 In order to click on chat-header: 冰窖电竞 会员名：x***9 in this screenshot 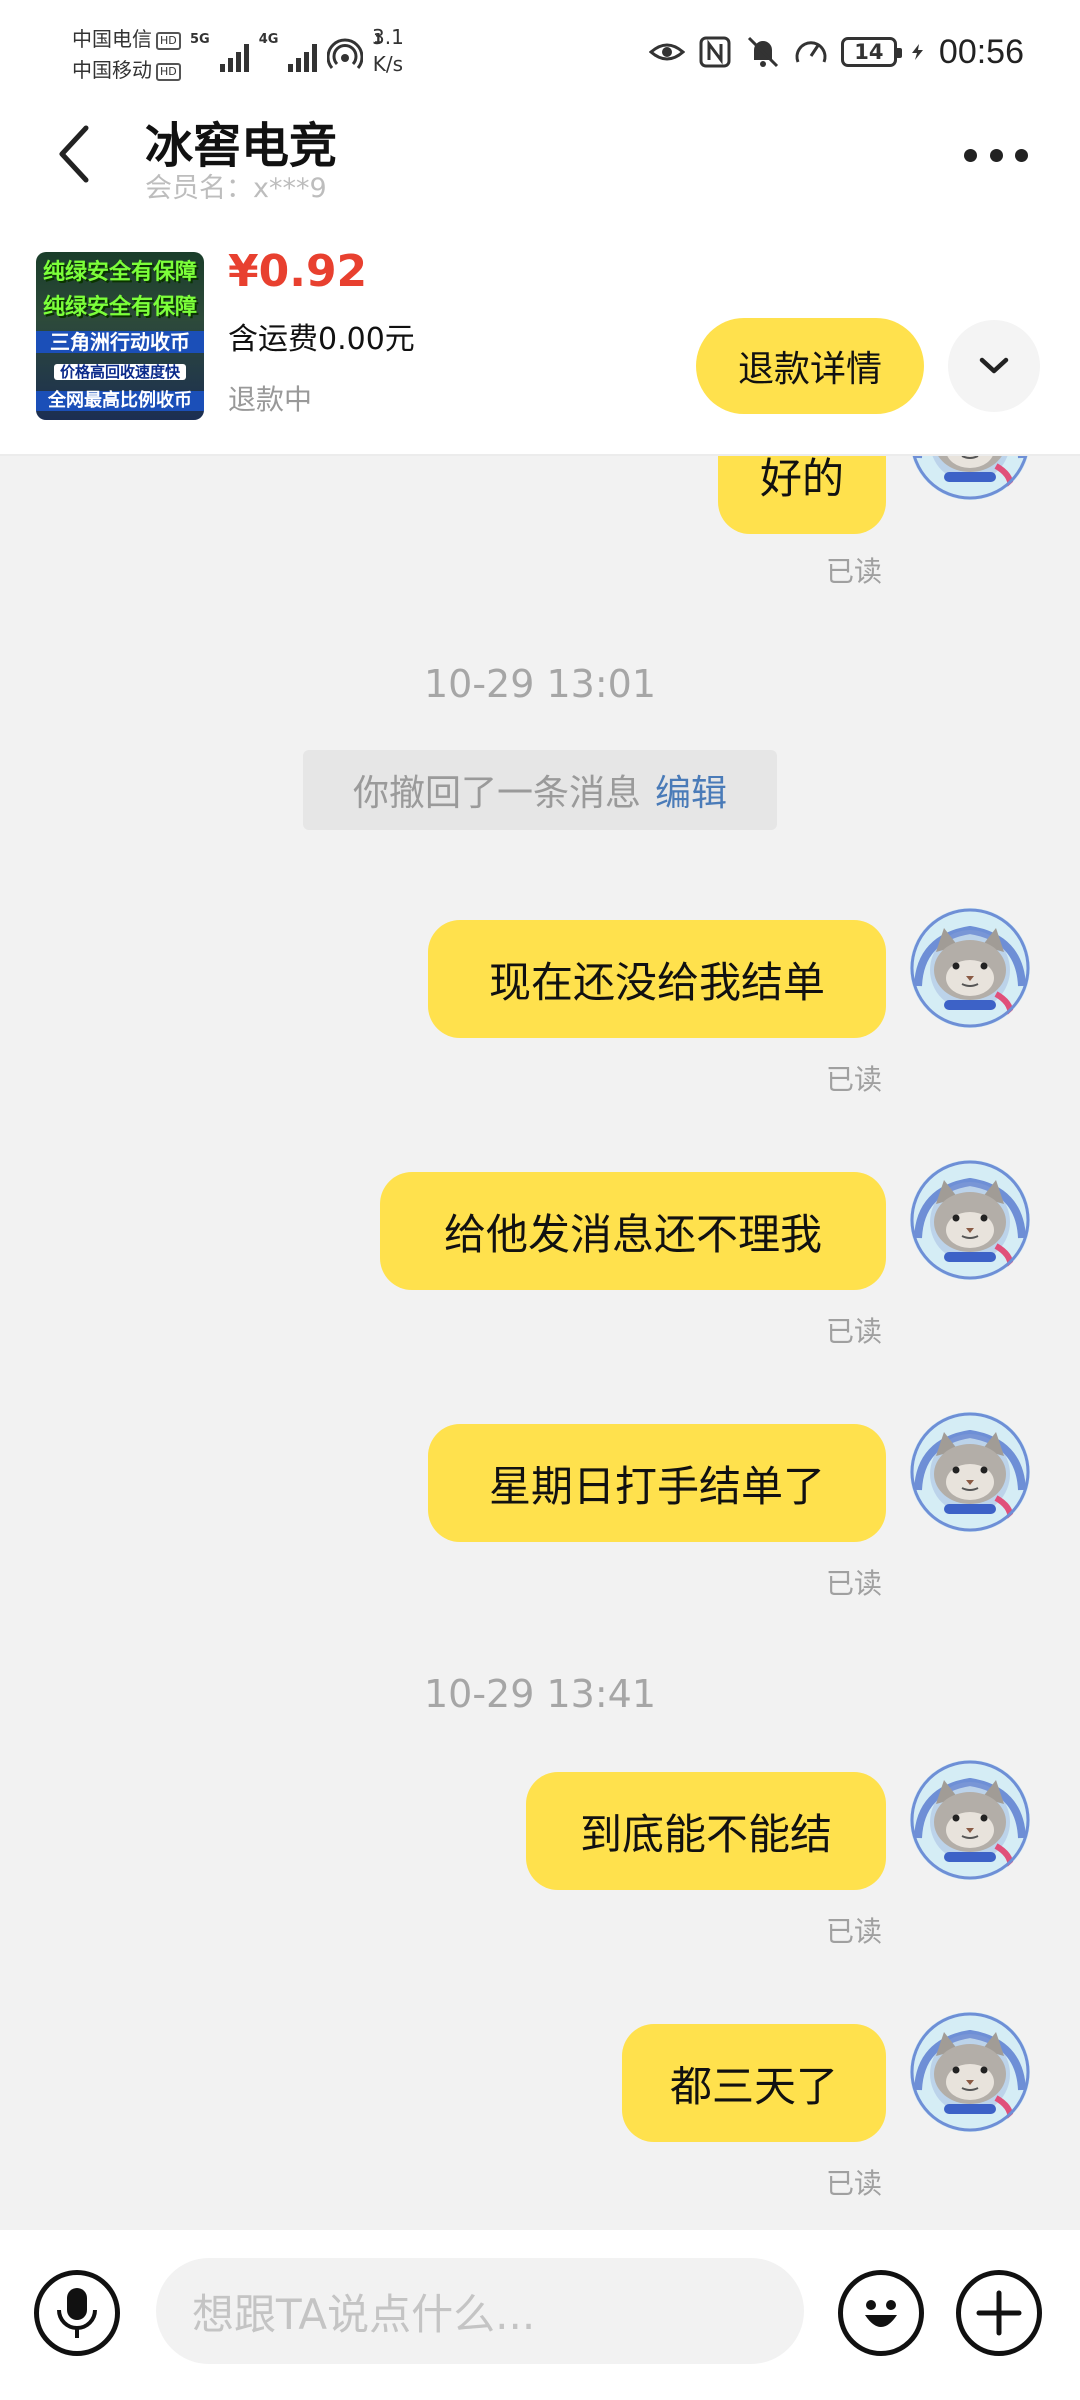, I will do `click(540, 156)`.